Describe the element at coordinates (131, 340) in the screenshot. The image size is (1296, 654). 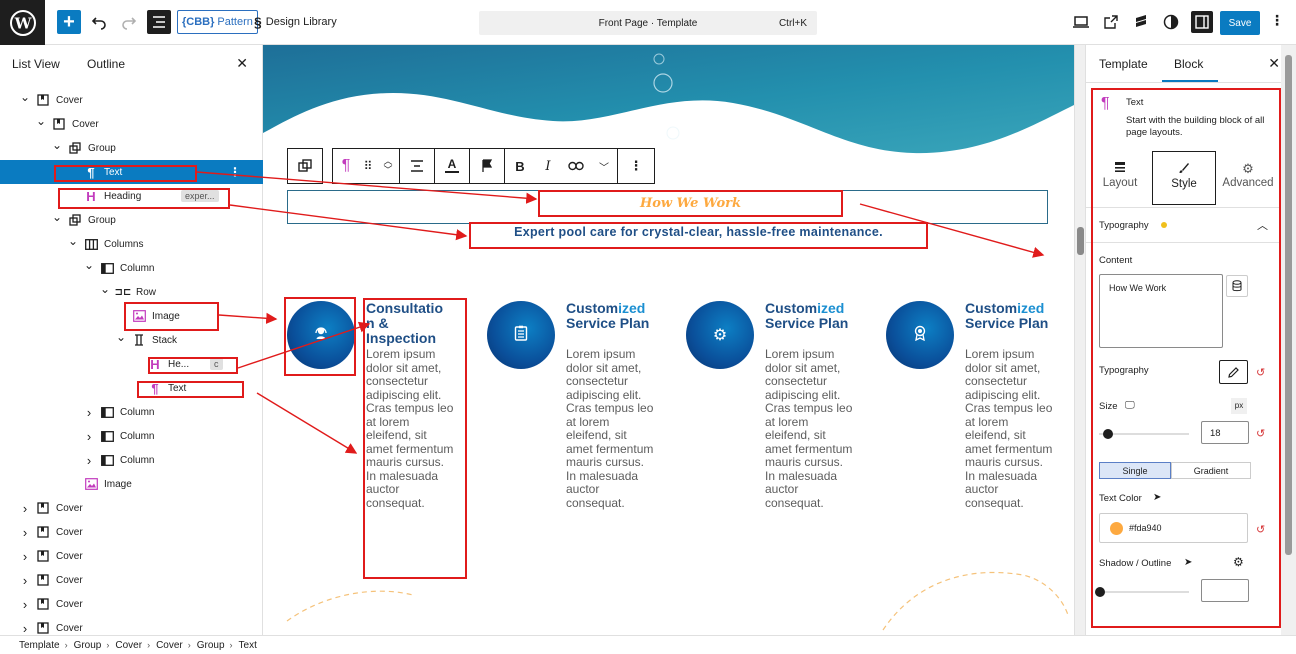
I see `list-view-row: ⌄ Stack` at that location.